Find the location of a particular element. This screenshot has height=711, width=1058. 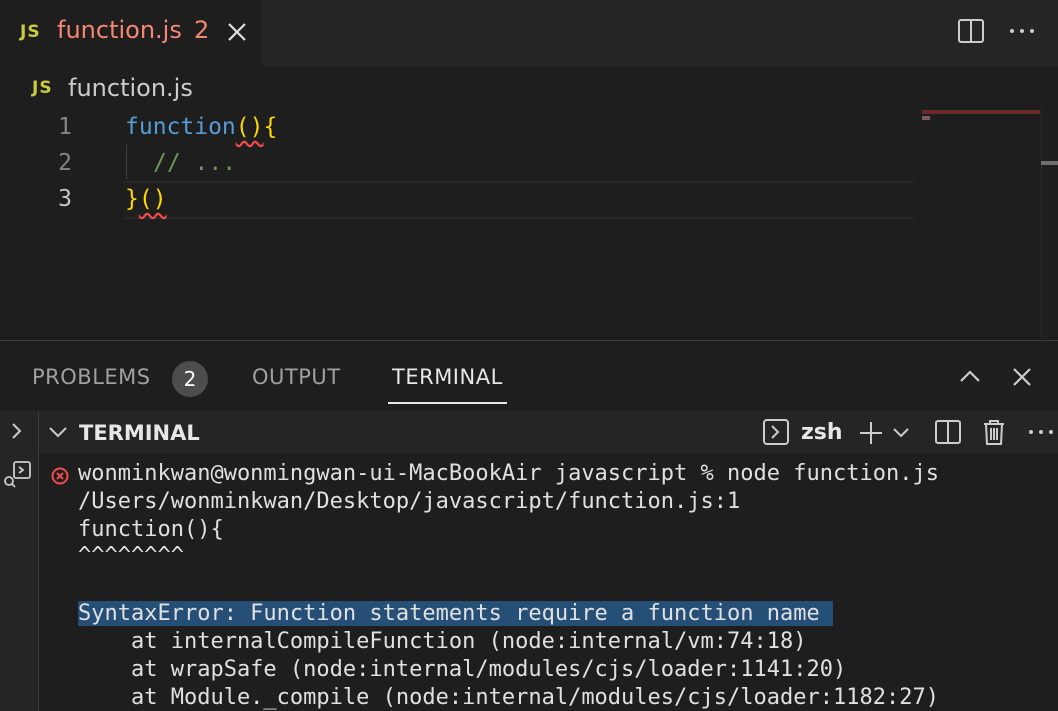

terminal-title: TERMINAL is located at coordinates (139, 433).